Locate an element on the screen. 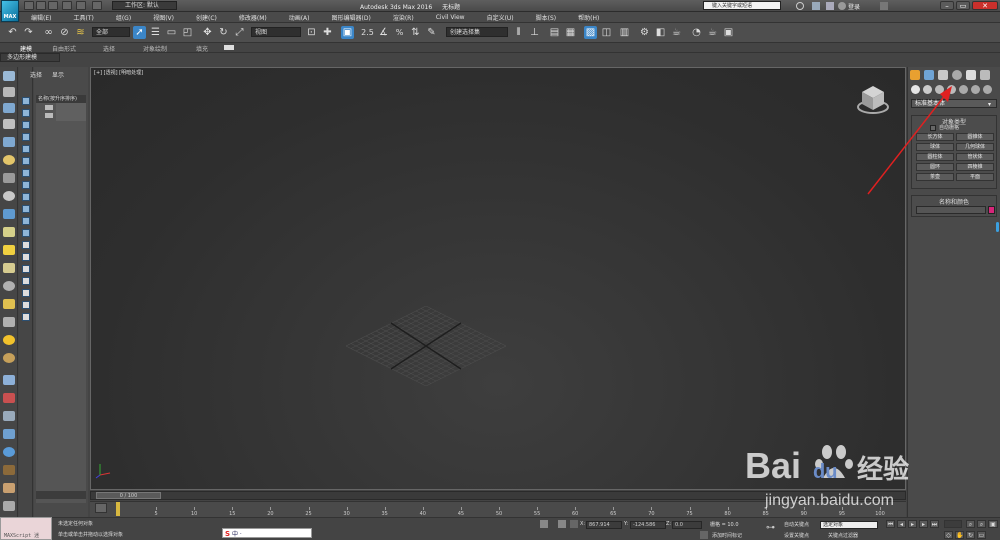 The height and width of the screenshot is (540, 1000). layer-manager-icon: ▤ is located at coordinates (554, 32).